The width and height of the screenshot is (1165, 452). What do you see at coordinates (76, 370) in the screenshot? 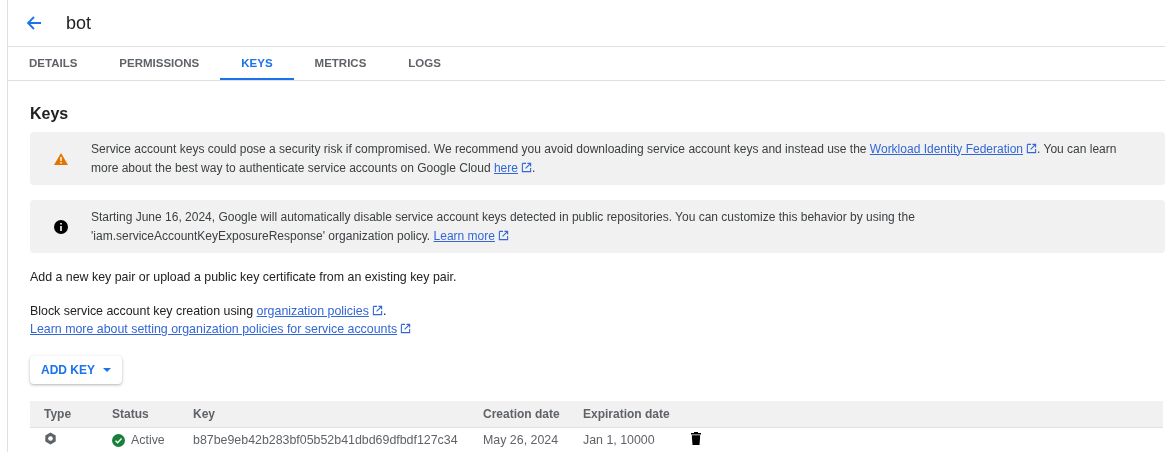
I see `add-key-button: ADD KEY` at bounding box center [76, 370].